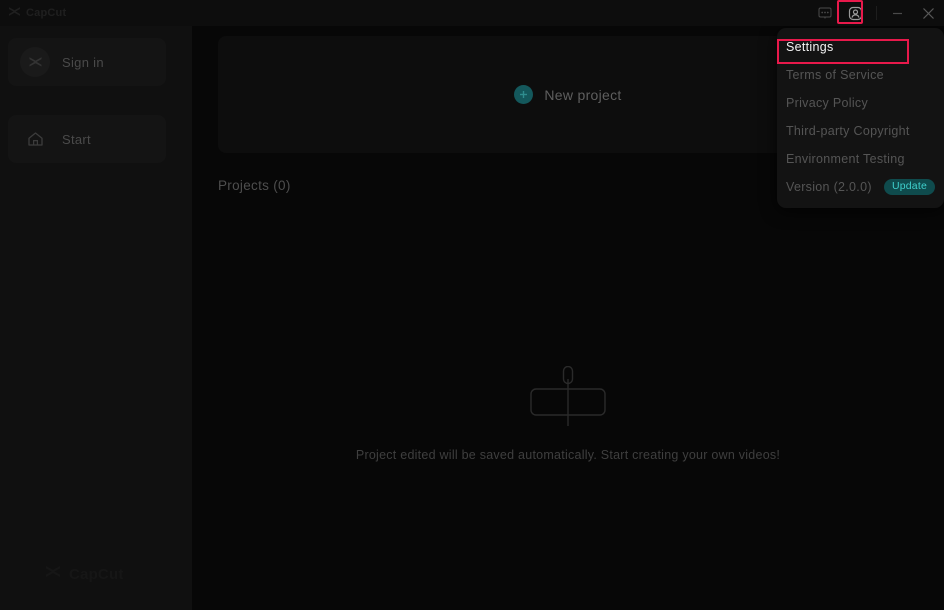 This screenshot has height=610, width=944. I want to click on plus-circle-icon, so click(524, 94).